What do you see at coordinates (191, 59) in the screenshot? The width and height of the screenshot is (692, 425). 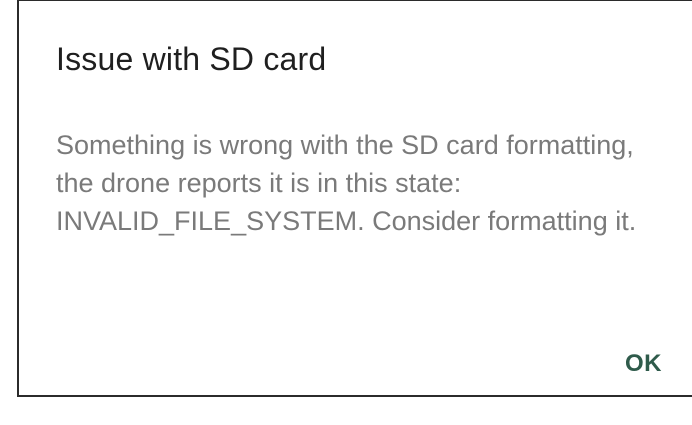 I see `dialog-title: Issue with SD card` at bounding box center [191, 59].